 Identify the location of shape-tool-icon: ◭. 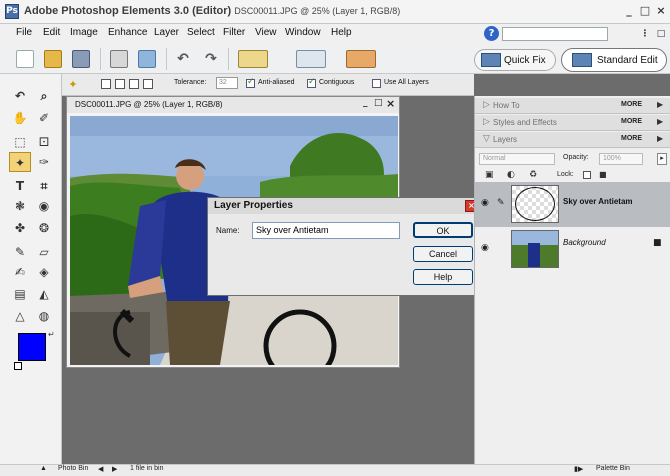
(44, 294).